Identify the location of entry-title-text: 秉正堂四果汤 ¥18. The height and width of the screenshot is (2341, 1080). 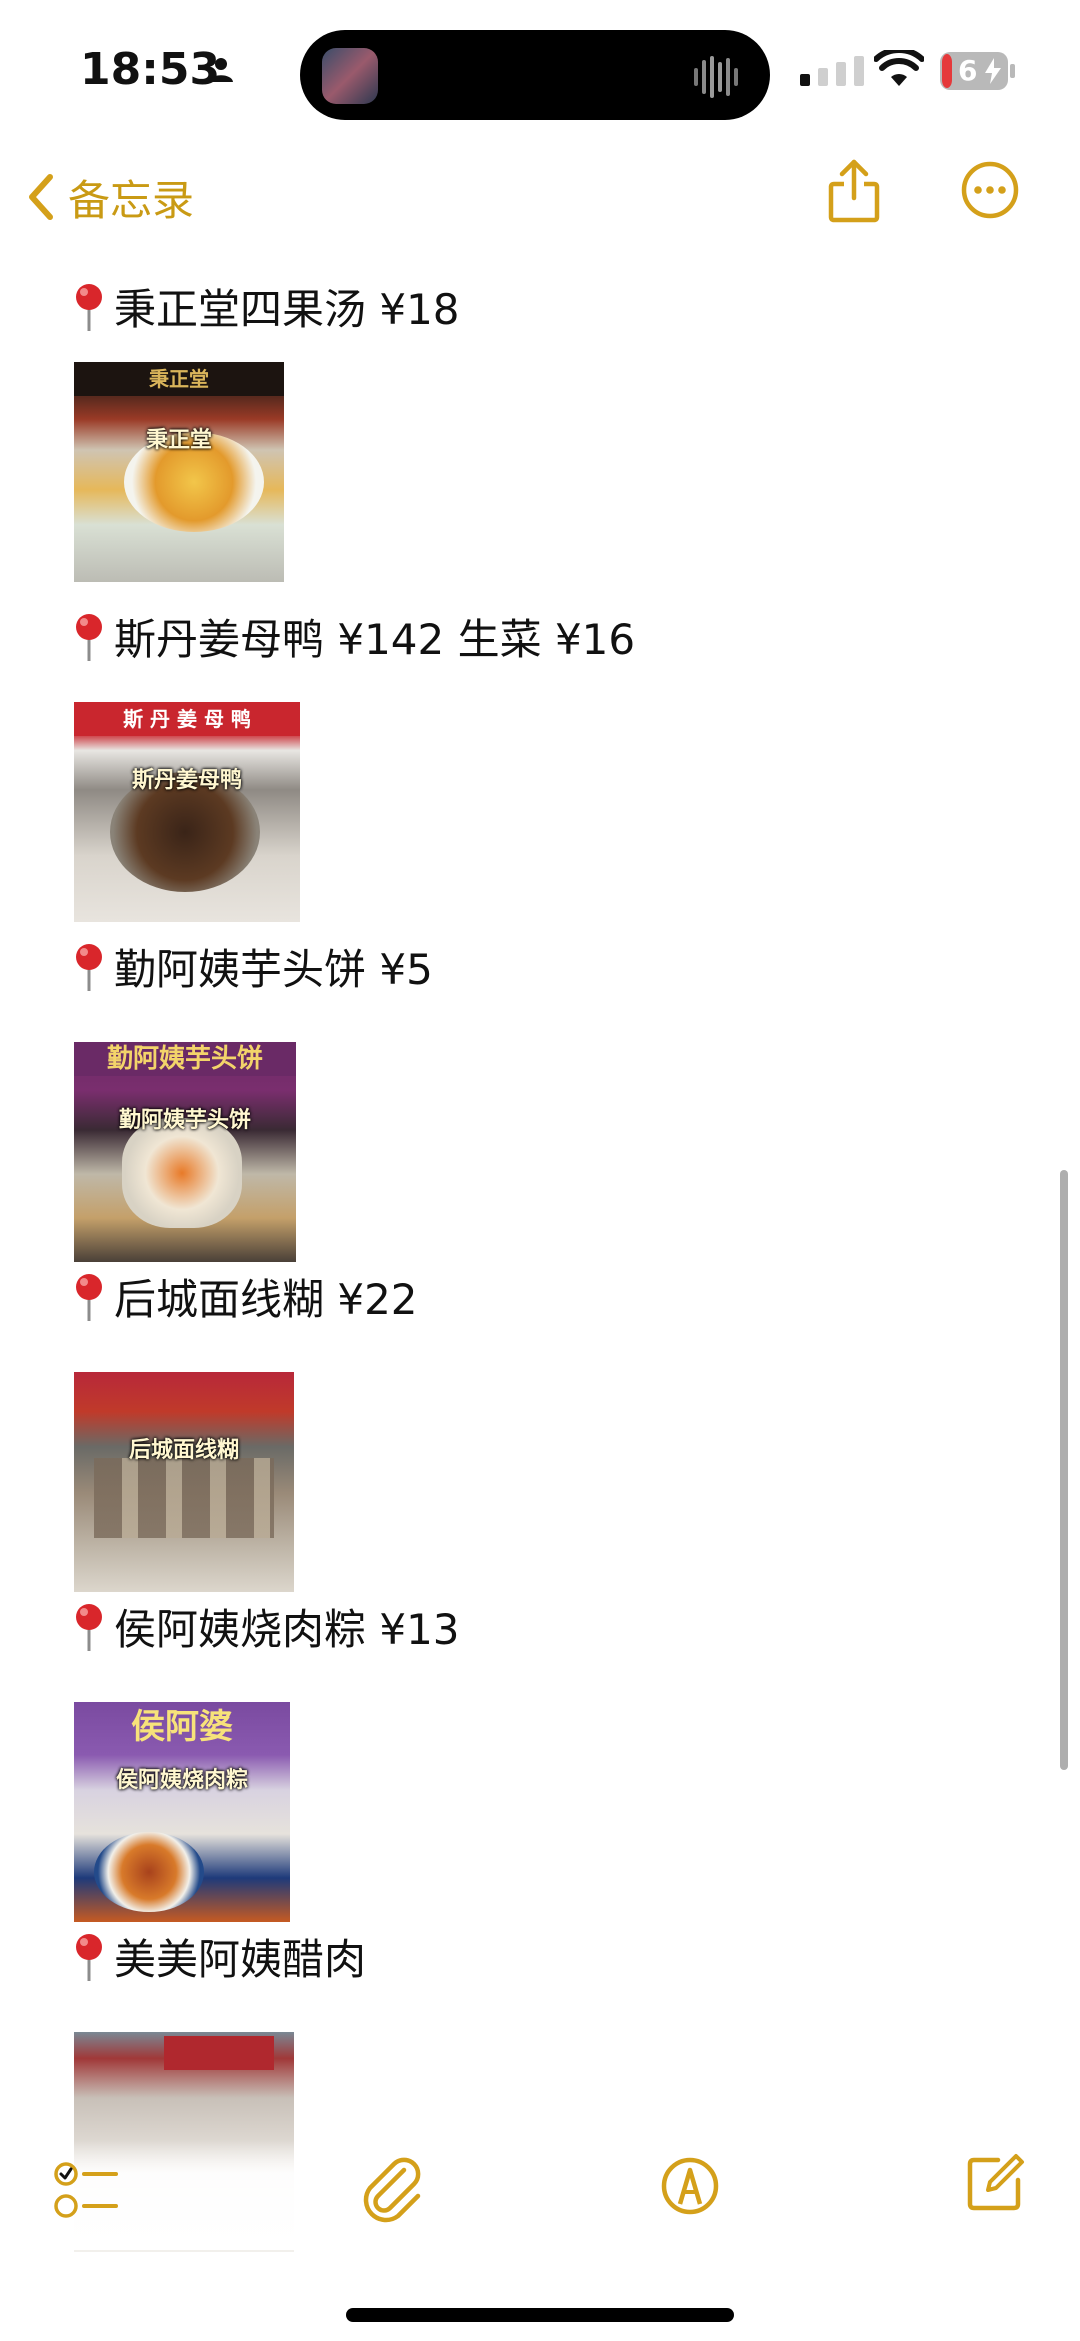
(287, 309).